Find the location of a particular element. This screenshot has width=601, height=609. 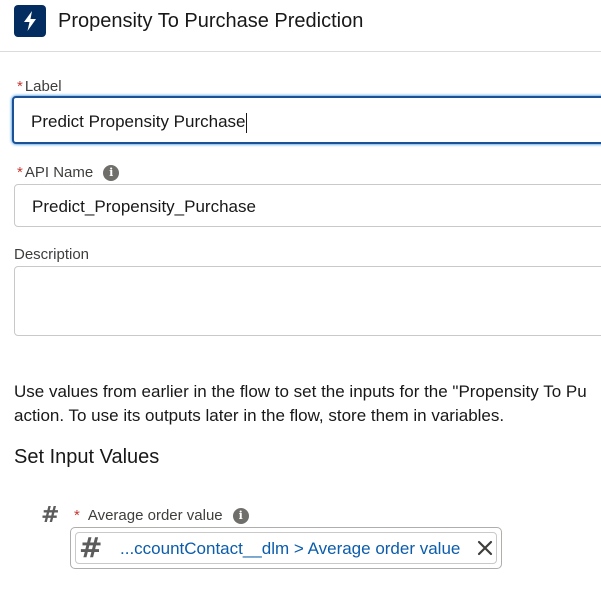

close-icon is located at coordinates (485, 548).